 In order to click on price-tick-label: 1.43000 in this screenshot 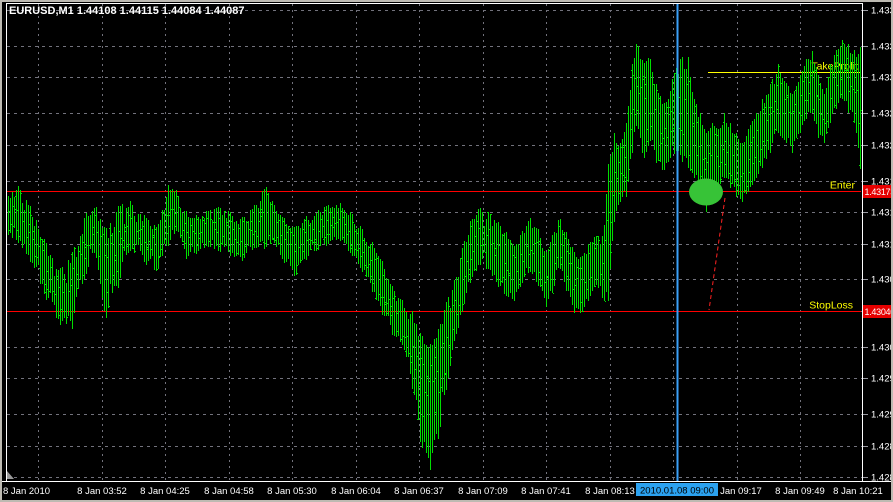, I will do `click(882, 348)`.